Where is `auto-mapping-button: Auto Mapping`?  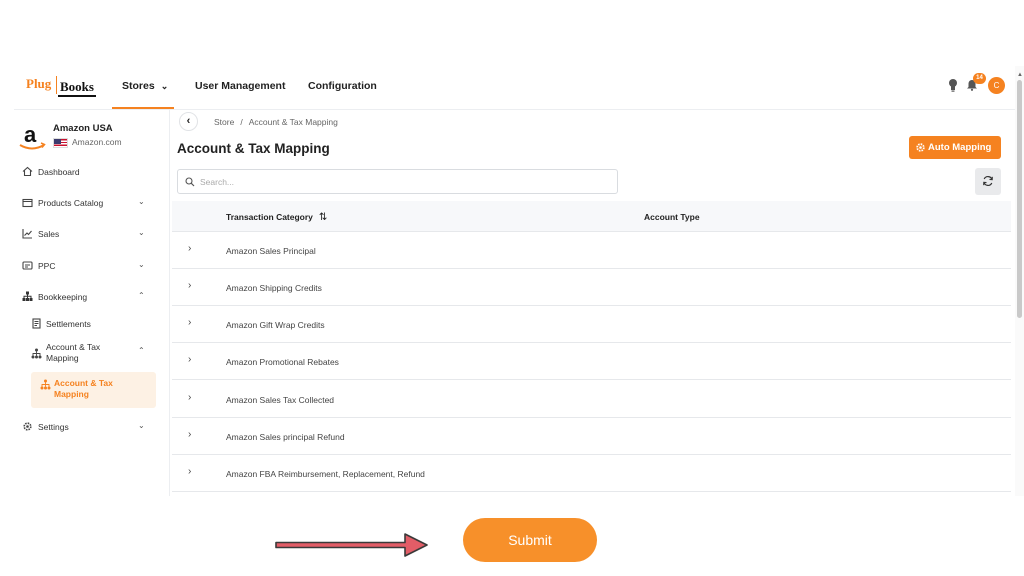
auto-mapping-button: Auto Mapping is located at coordinates (955, 147).